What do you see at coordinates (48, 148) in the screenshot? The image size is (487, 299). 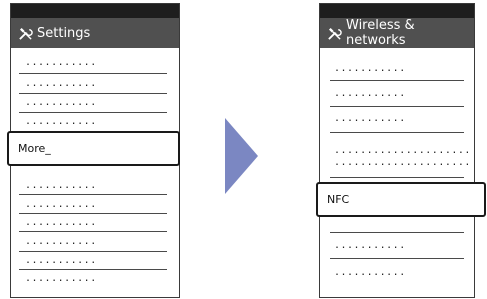 I see `text-cursor: _` at bounding box center [48, 148].